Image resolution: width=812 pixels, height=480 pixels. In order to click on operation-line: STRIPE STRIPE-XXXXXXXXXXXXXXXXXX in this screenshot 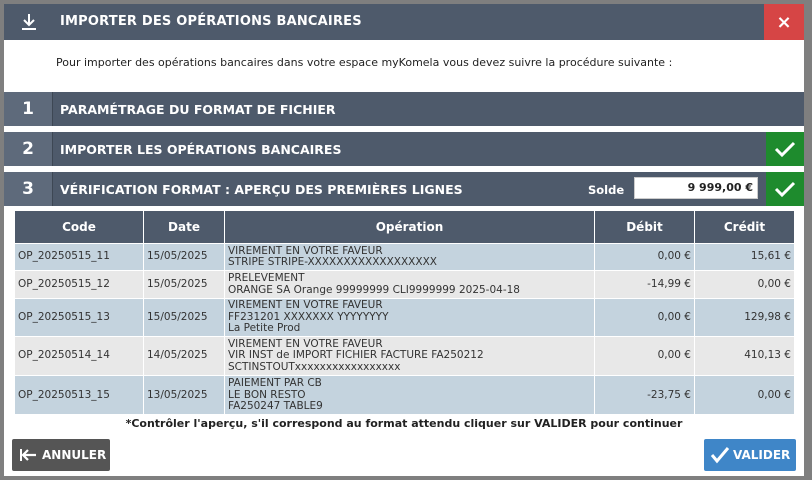, I will do `click(332, 262)`.